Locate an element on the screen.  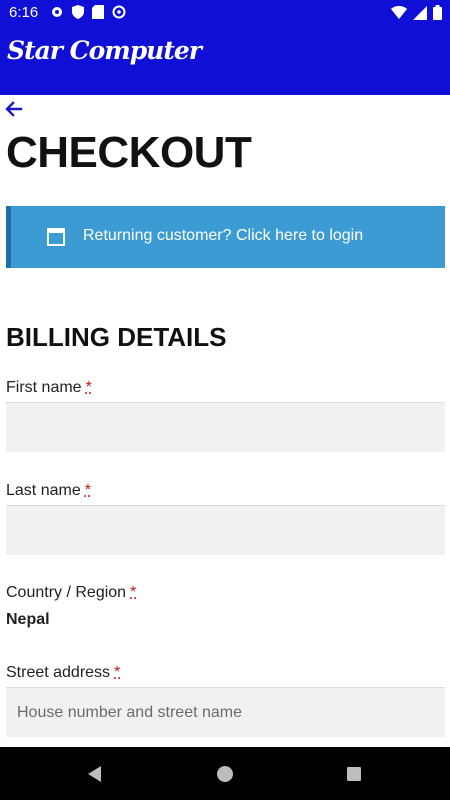
system-navigation-bar is located at coordinates (225, 773).